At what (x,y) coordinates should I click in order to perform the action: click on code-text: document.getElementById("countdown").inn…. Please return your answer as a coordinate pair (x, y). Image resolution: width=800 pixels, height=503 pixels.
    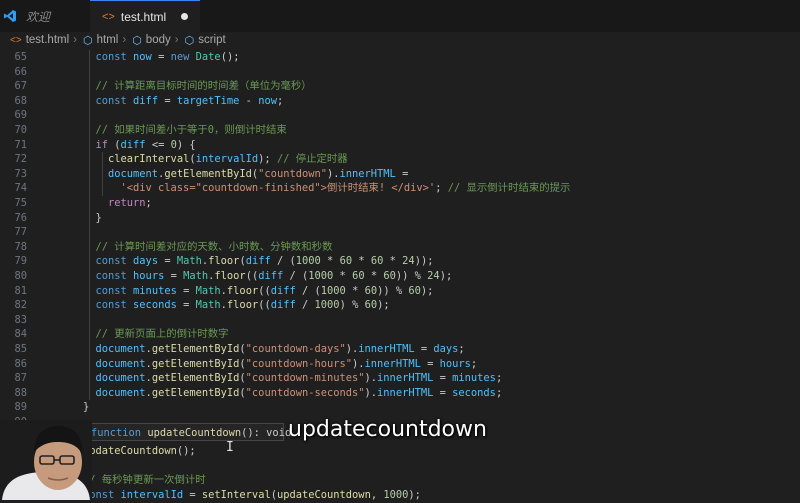
    Looking at the image, I should click on (258, 173).